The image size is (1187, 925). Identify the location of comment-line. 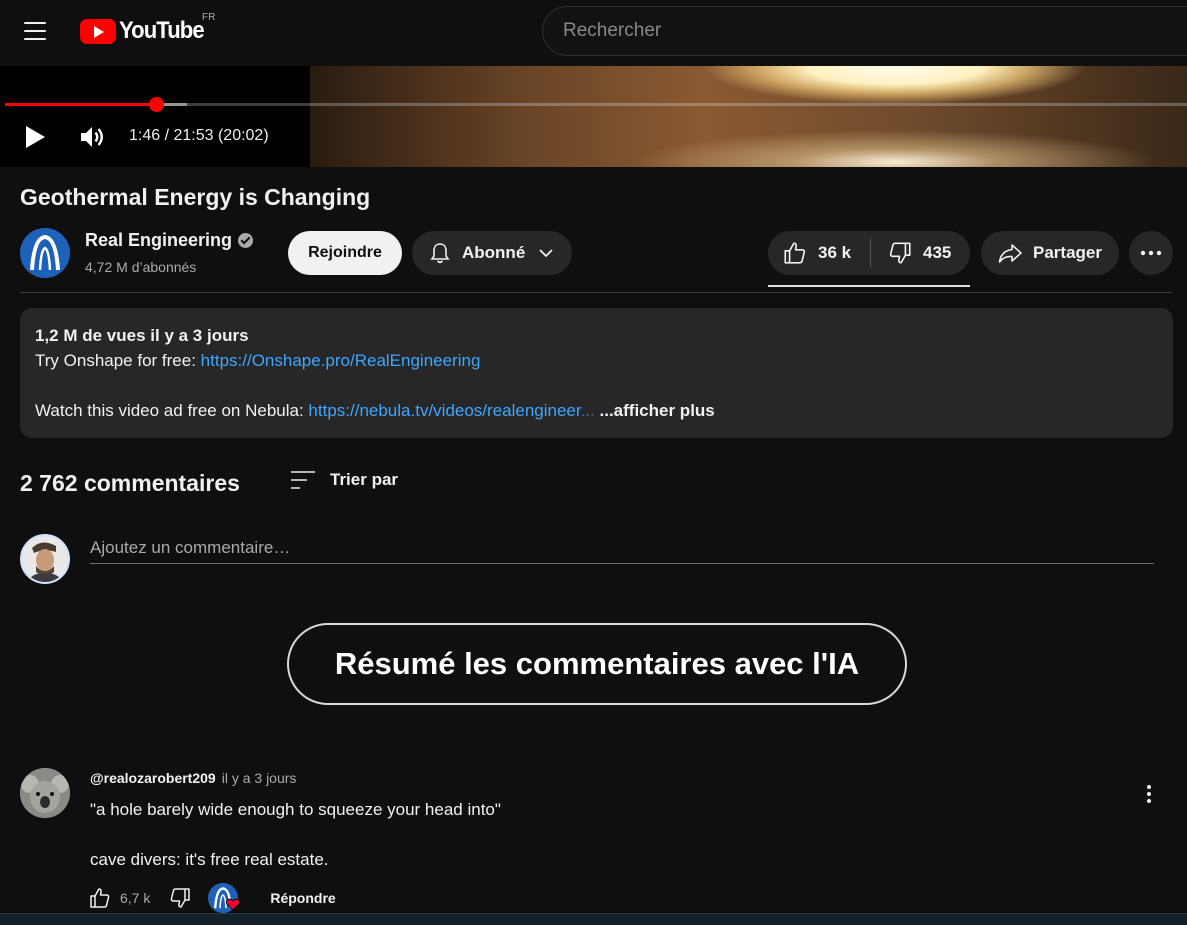
(295, 834).